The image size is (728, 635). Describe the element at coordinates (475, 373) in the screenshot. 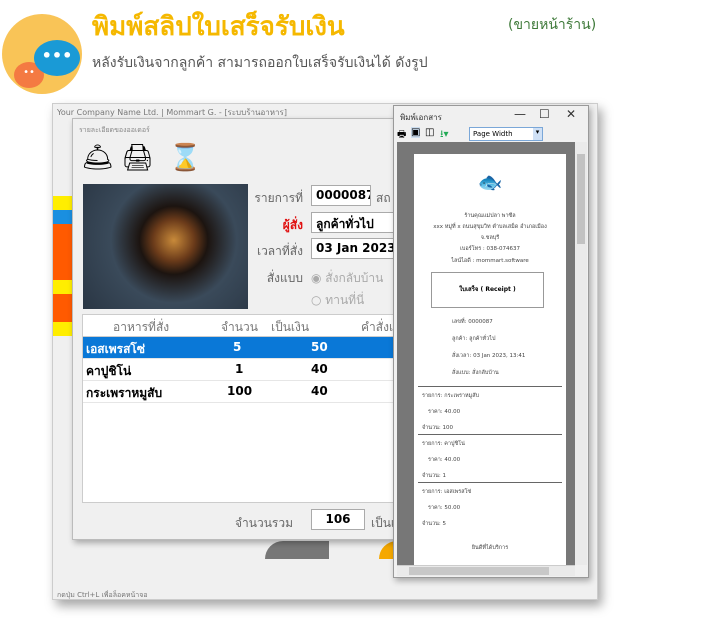

I see `receipt-info: สั่งแบบ: สั่งกลับบ้าน` at that location.